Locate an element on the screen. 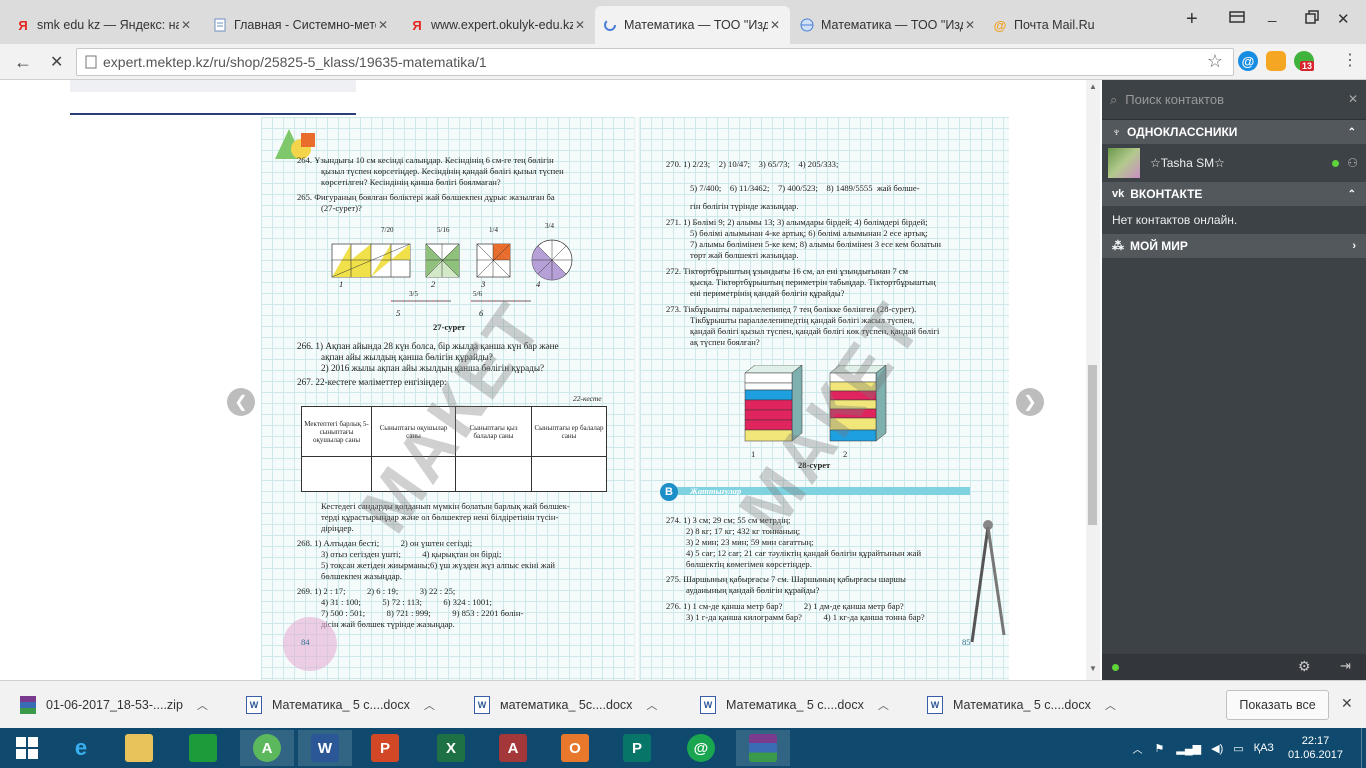 The height and width of the screenshot is (768, 1366). archive-icon is located at coordinates (28, 705).